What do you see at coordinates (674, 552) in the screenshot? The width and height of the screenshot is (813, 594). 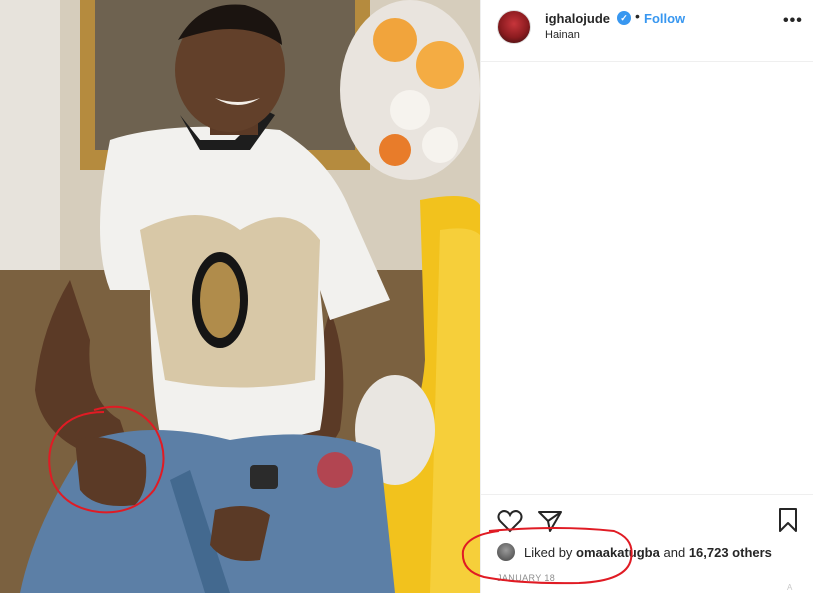 I see `liked-by-and: and` at bounding box center [674, 552].